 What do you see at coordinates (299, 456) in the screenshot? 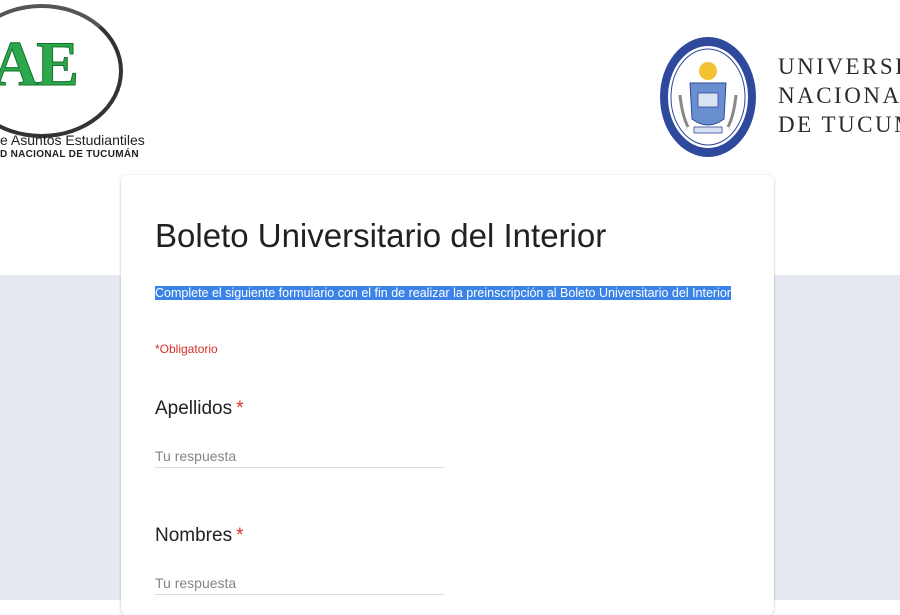
I see `apellidos-input` at bounding box center [299, 456].